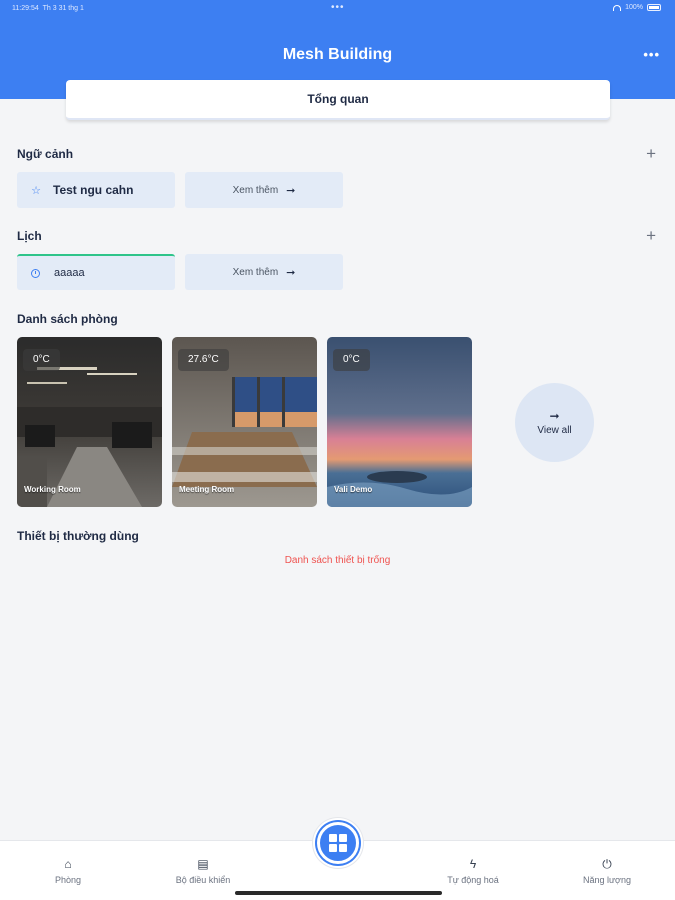 Image resolution: width=675 pixels, height=900 pixels. Describe the element at coordinates (353, 489) in the screenshot. I see `room-name: Vali Demo` at that location.